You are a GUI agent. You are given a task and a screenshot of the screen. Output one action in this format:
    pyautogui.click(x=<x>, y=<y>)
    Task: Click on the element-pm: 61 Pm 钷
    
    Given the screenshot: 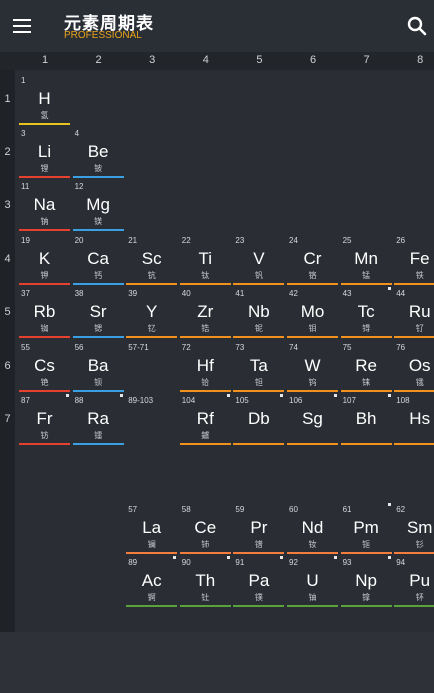 What is the action you would take?
    pyautogui.click(x=366, y=528)
    